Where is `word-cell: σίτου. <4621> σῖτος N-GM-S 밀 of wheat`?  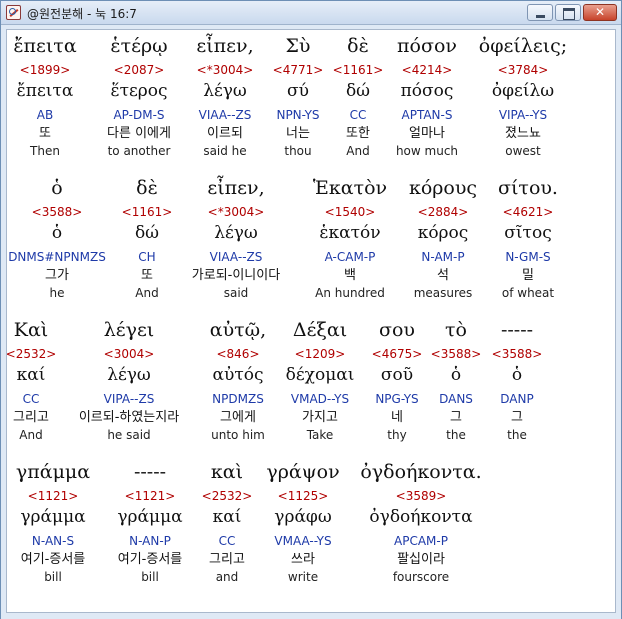
word-cell: σίτου. <4621> σῖτος N-GM-S 밀 of wheat is located at coordinates (528, 237).